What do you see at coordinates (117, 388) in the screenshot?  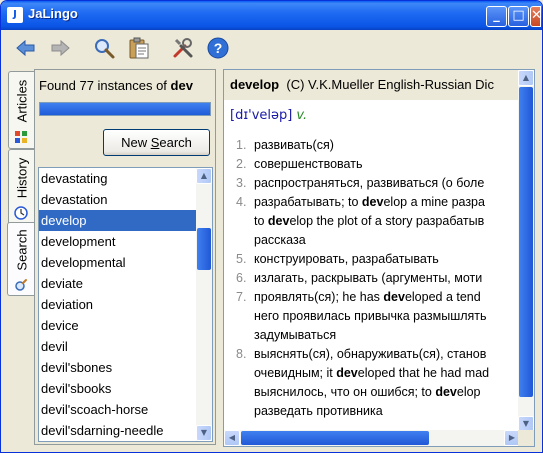 I see `word-list-item: devil'sbooks` at bounding box center [117, 388].